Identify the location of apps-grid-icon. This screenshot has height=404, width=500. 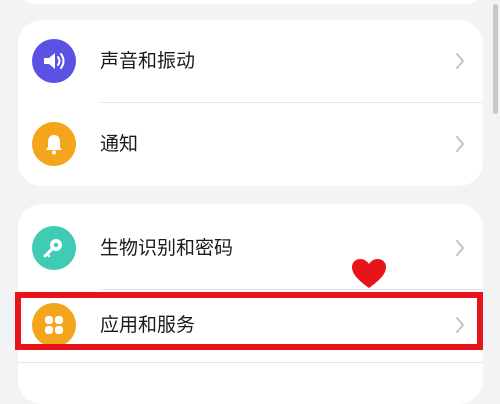
(54, 325).